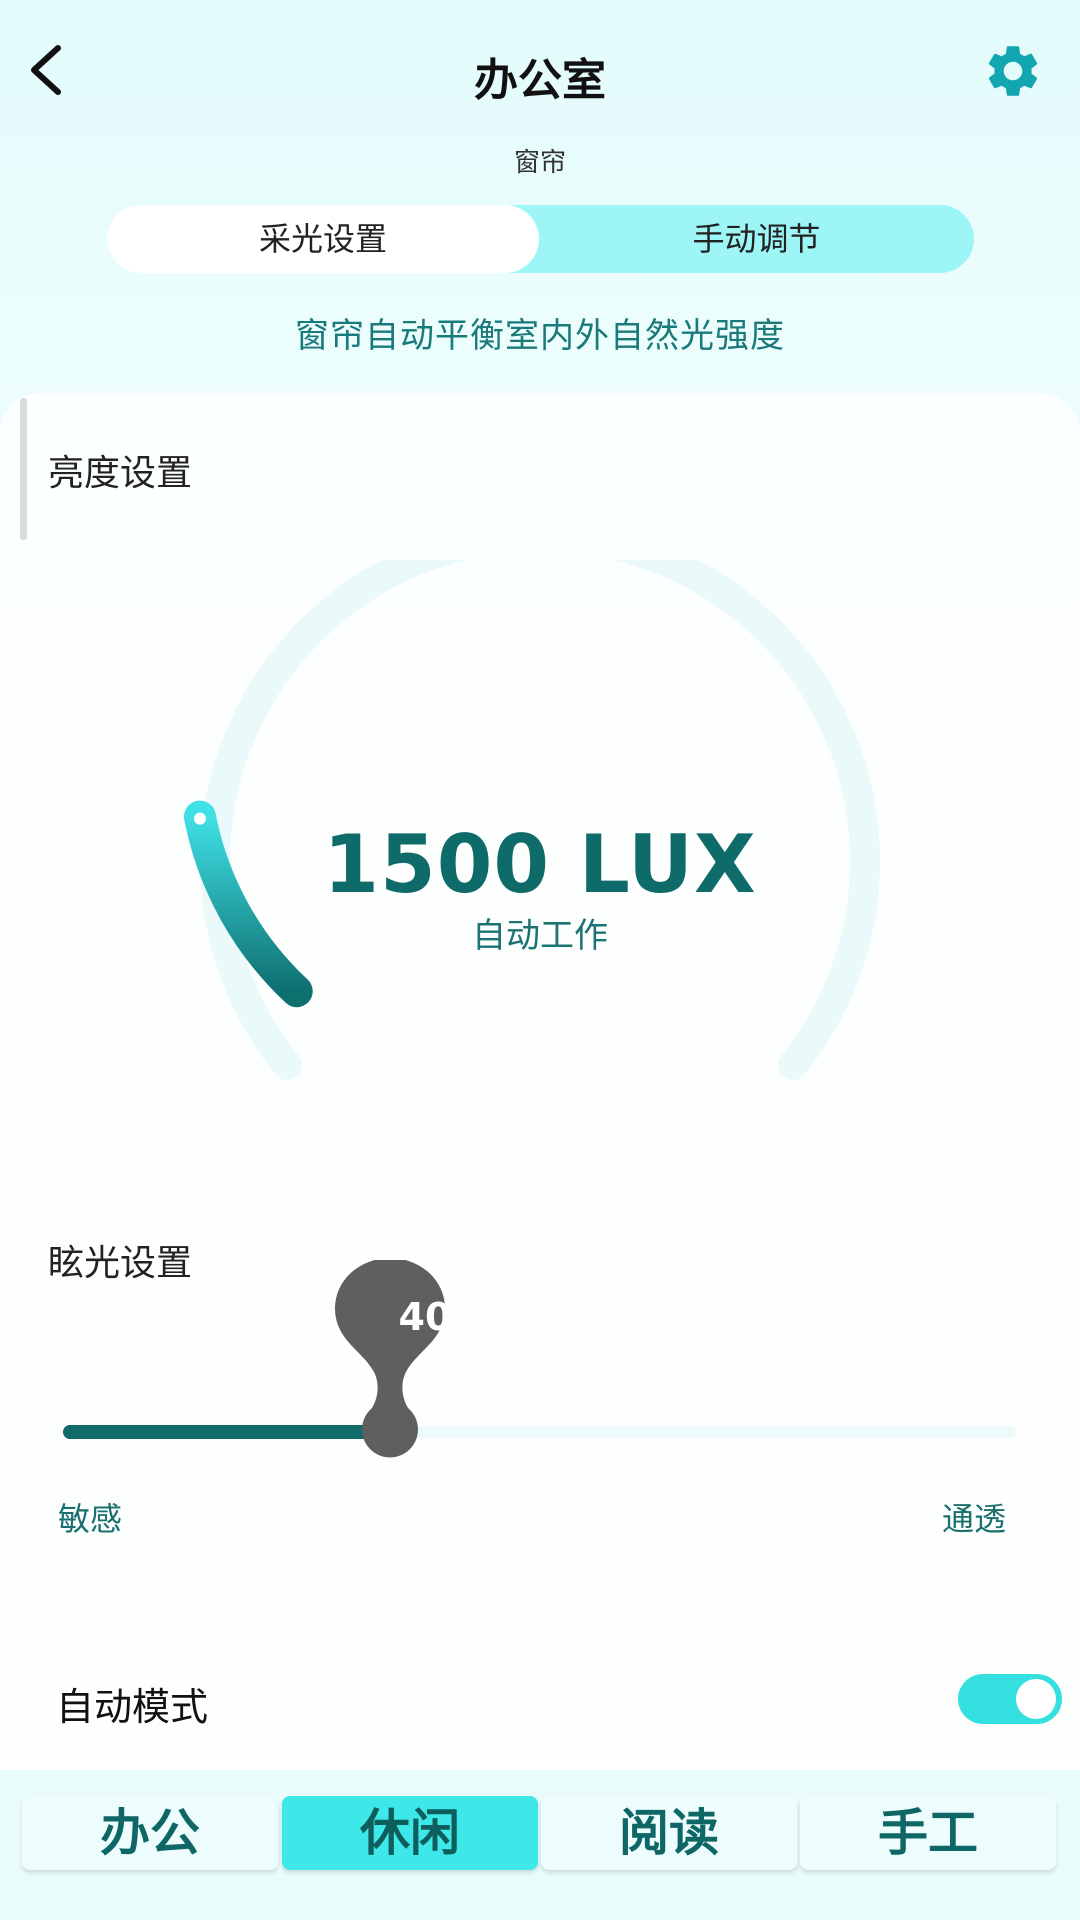 The height and width of the screenshot is (1920, 1080). What do you see at coordinates (90, 1519) in the screenshot?
I see `slider-left-label: 敏感` at bounding box center [90, 1519].